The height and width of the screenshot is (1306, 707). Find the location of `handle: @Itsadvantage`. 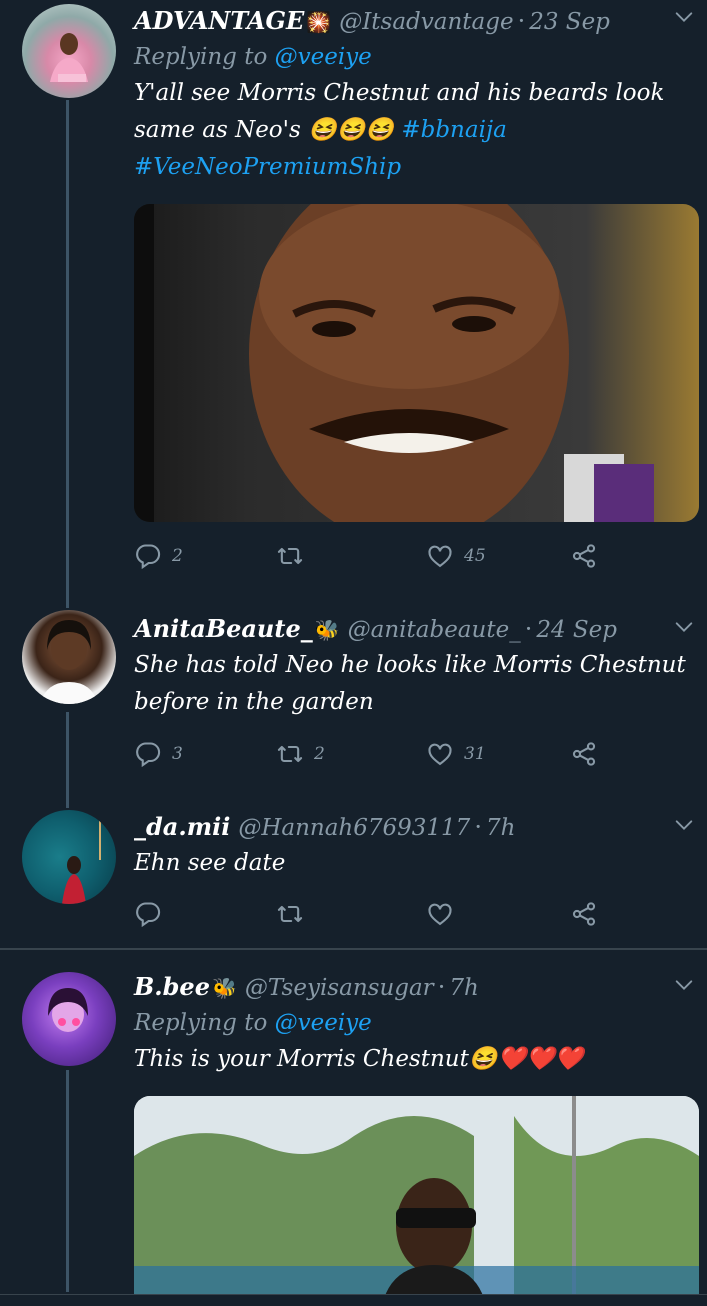

handle: @Itsadvantage is located at coordinates (426, 22).